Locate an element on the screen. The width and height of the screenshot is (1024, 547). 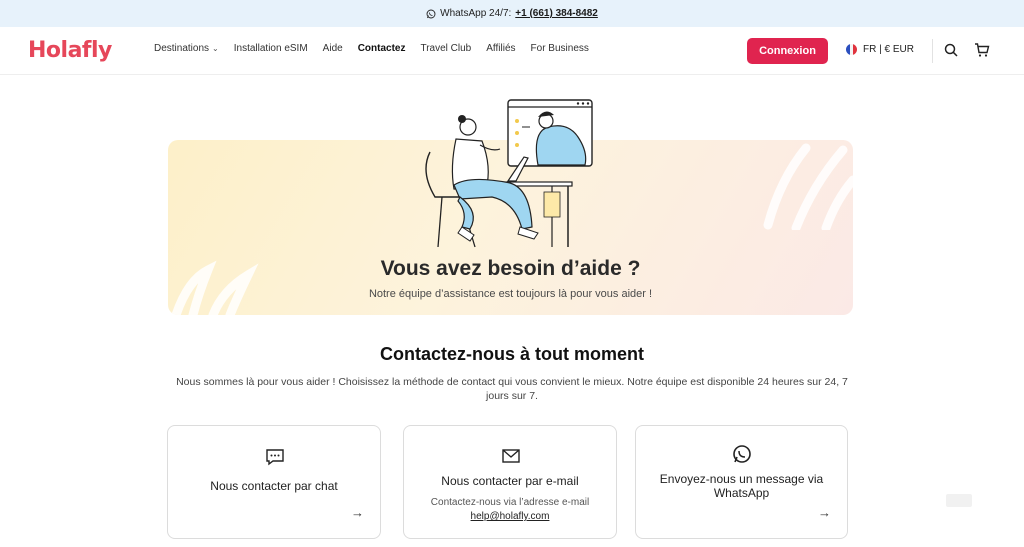
whatsapp-topbar: WhatsApp 24/7: +1 (661) 384-8482 is located at coordinates (512, 13).